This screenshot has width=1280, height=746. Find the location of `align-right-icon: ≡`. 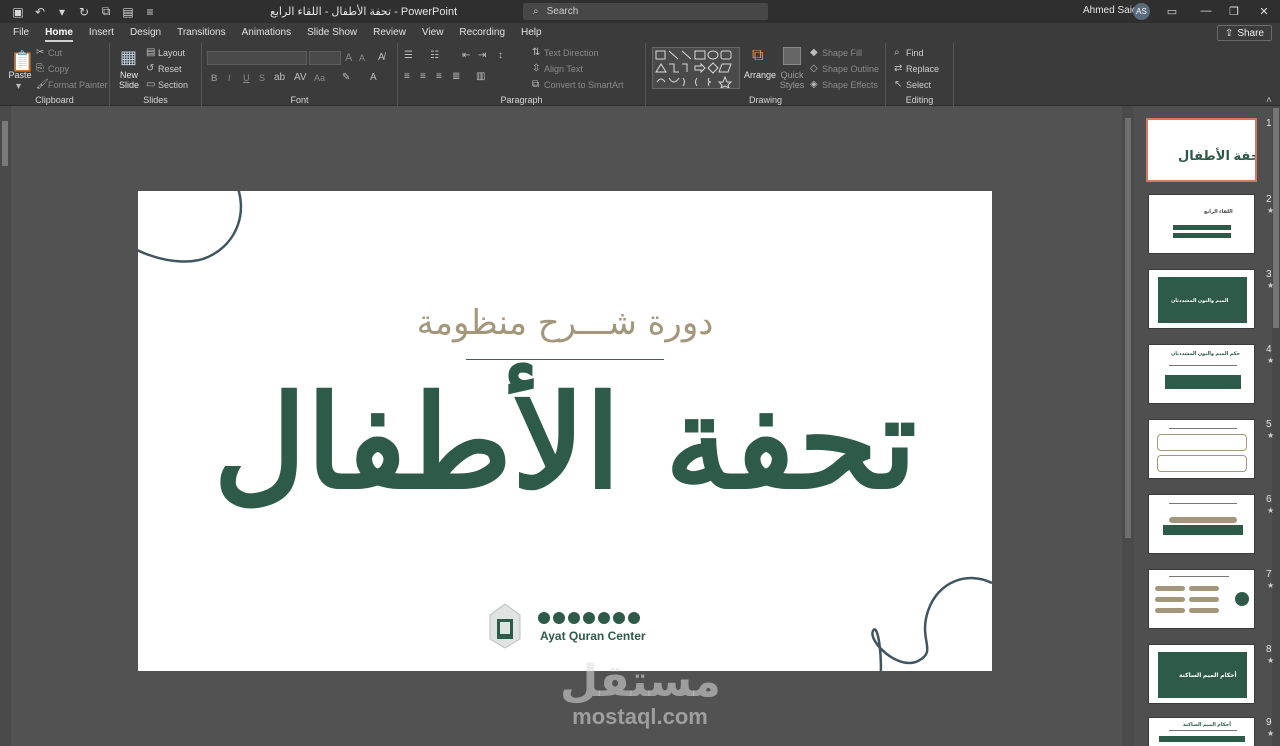

align-right-icon: ≡ is located at coordinates (439, 76).